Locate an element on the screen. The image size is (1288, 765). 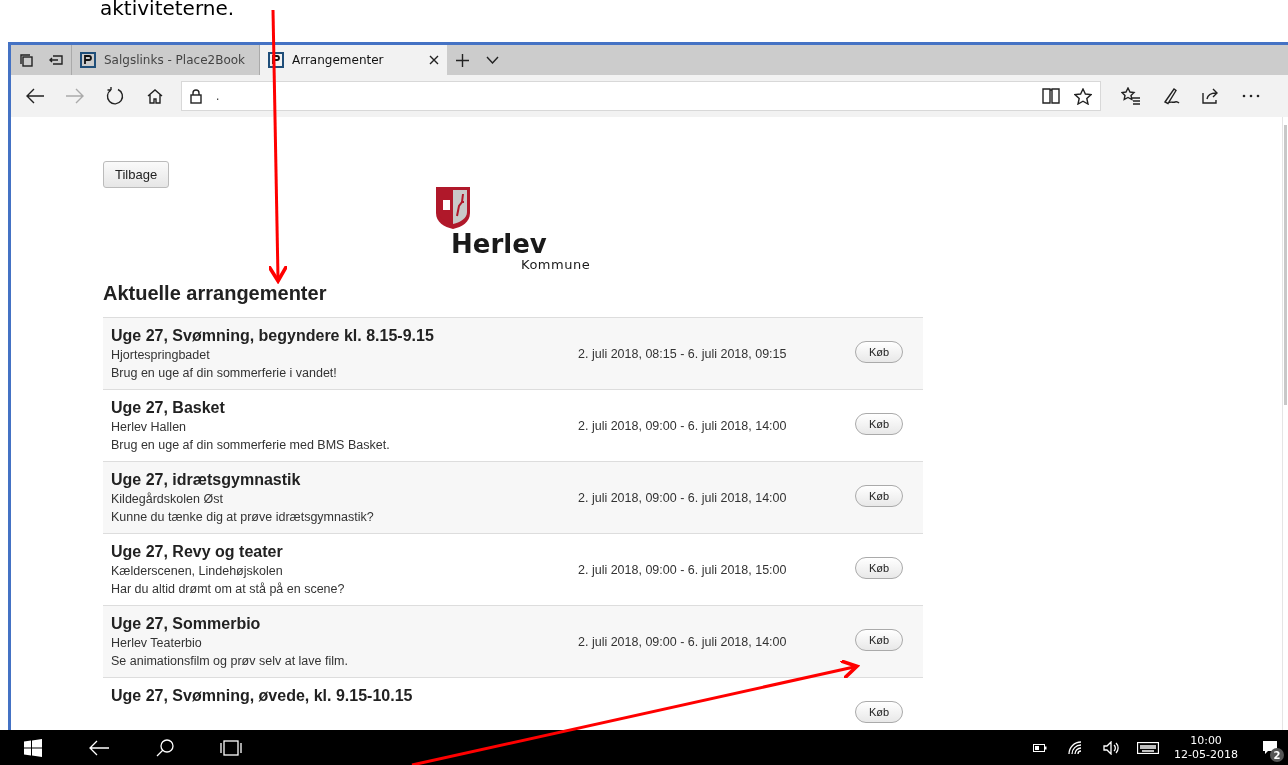
clock: 10:00 12-05-2018 is located at coordinates (1206, 747).